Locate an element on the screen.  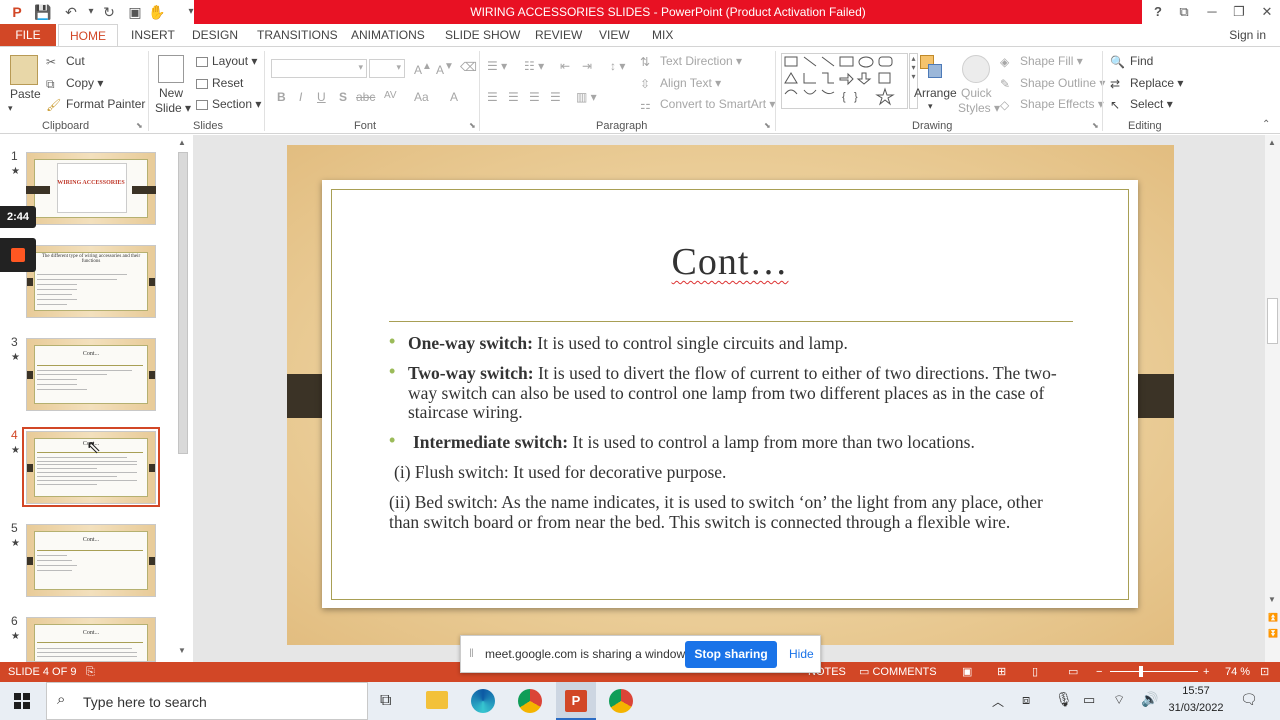
task-view-icon: ⧉ is located at coordinates (385, 701).